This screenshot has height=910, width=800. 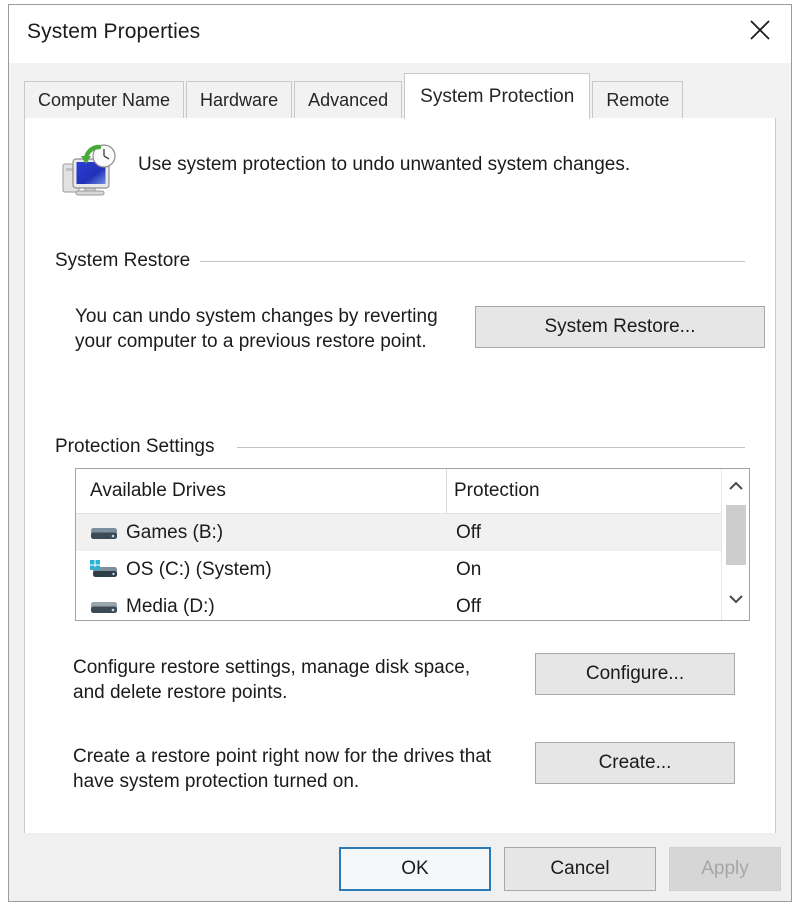 I want to click on ok-button: OK, so click(x=415, y=869).